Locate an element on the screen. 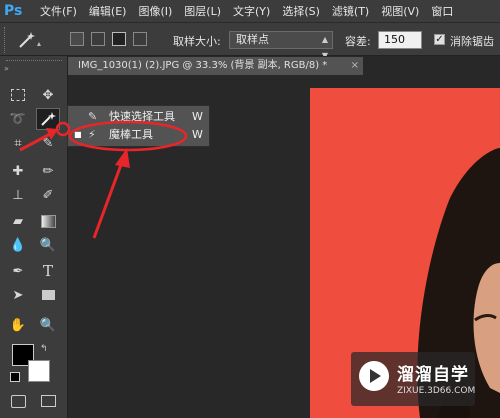  watermark-subtitle: ZIXUE.3D66.COM is located at coordinates (436, 391).